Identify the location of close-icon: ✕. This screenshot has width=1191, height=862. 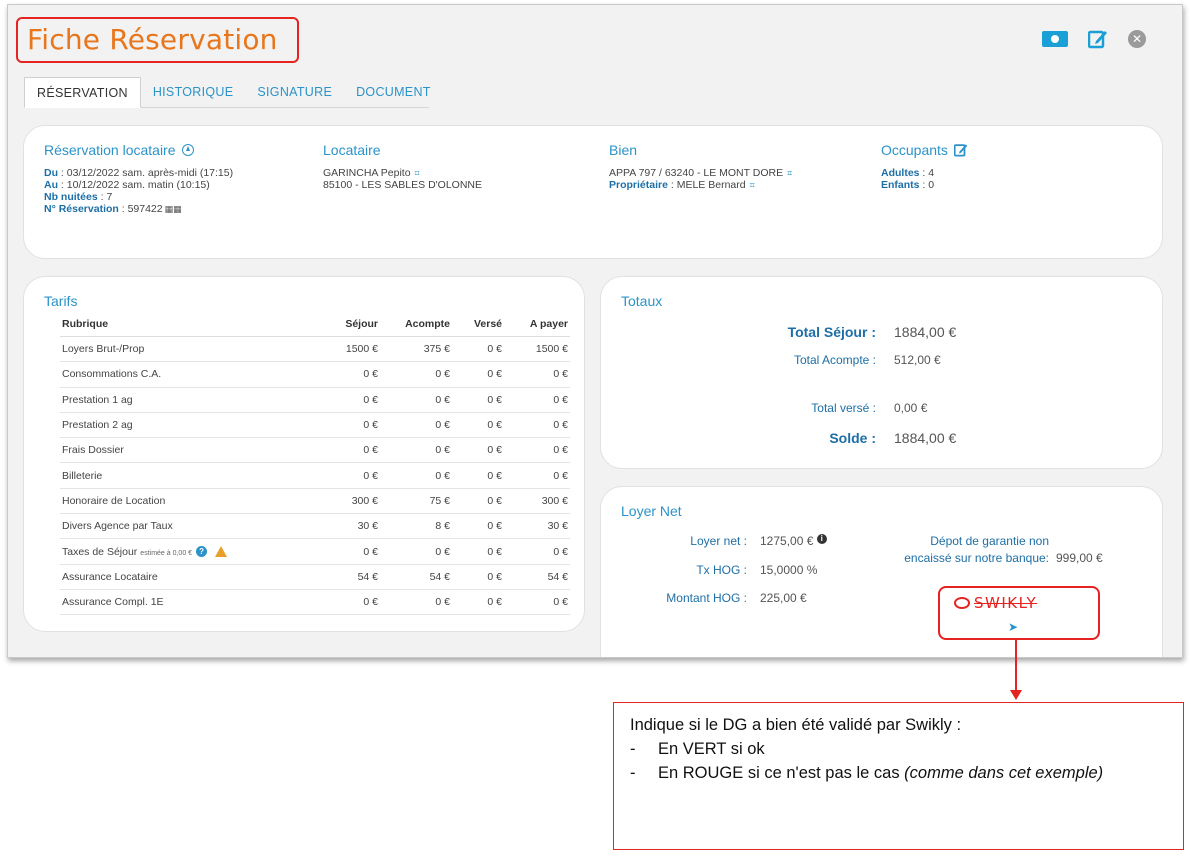
(1137, 39).